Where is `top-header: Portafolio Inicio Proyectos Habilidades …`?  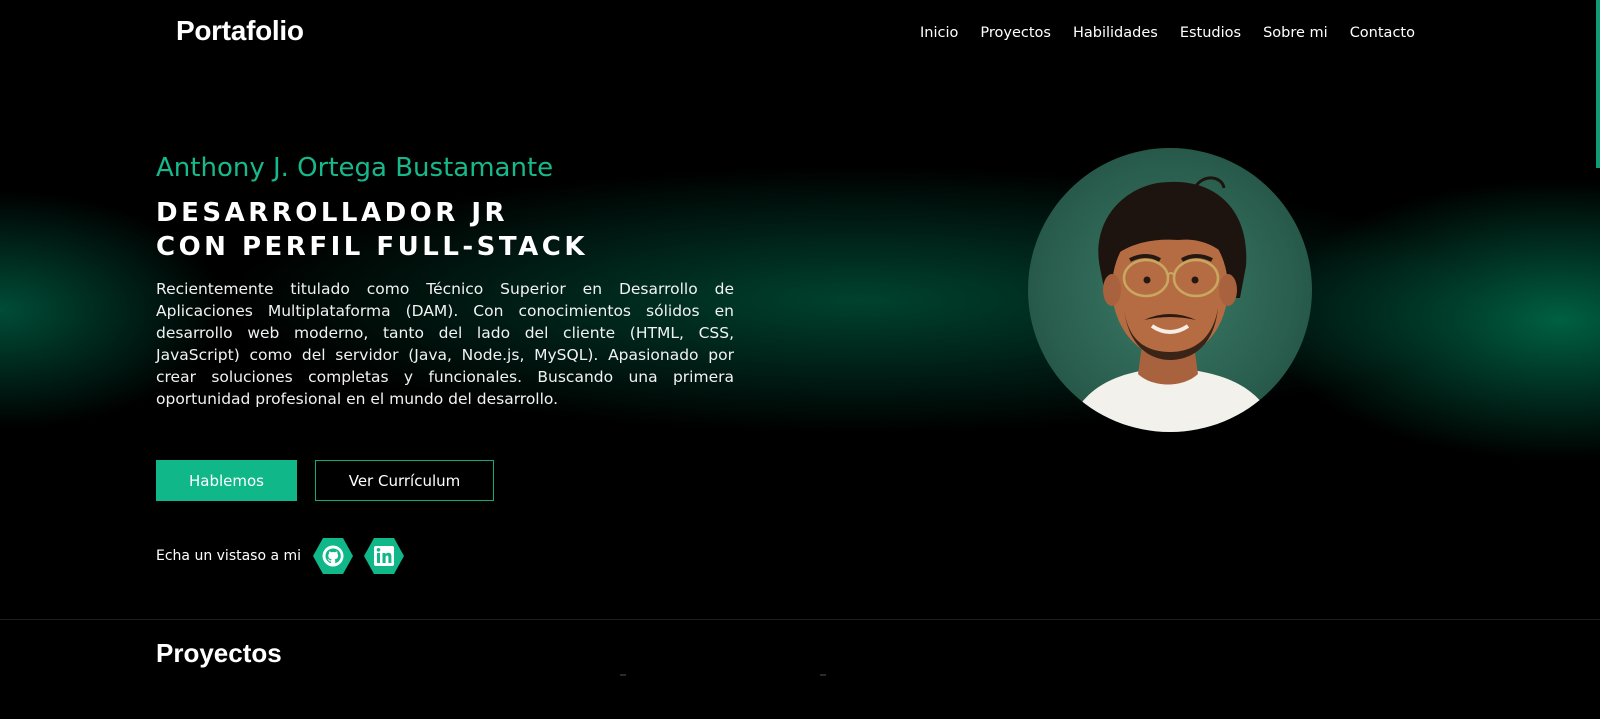 top-header: Portafolio Inicio Proyectos Habilidades … is located at coordinates (800, 35).